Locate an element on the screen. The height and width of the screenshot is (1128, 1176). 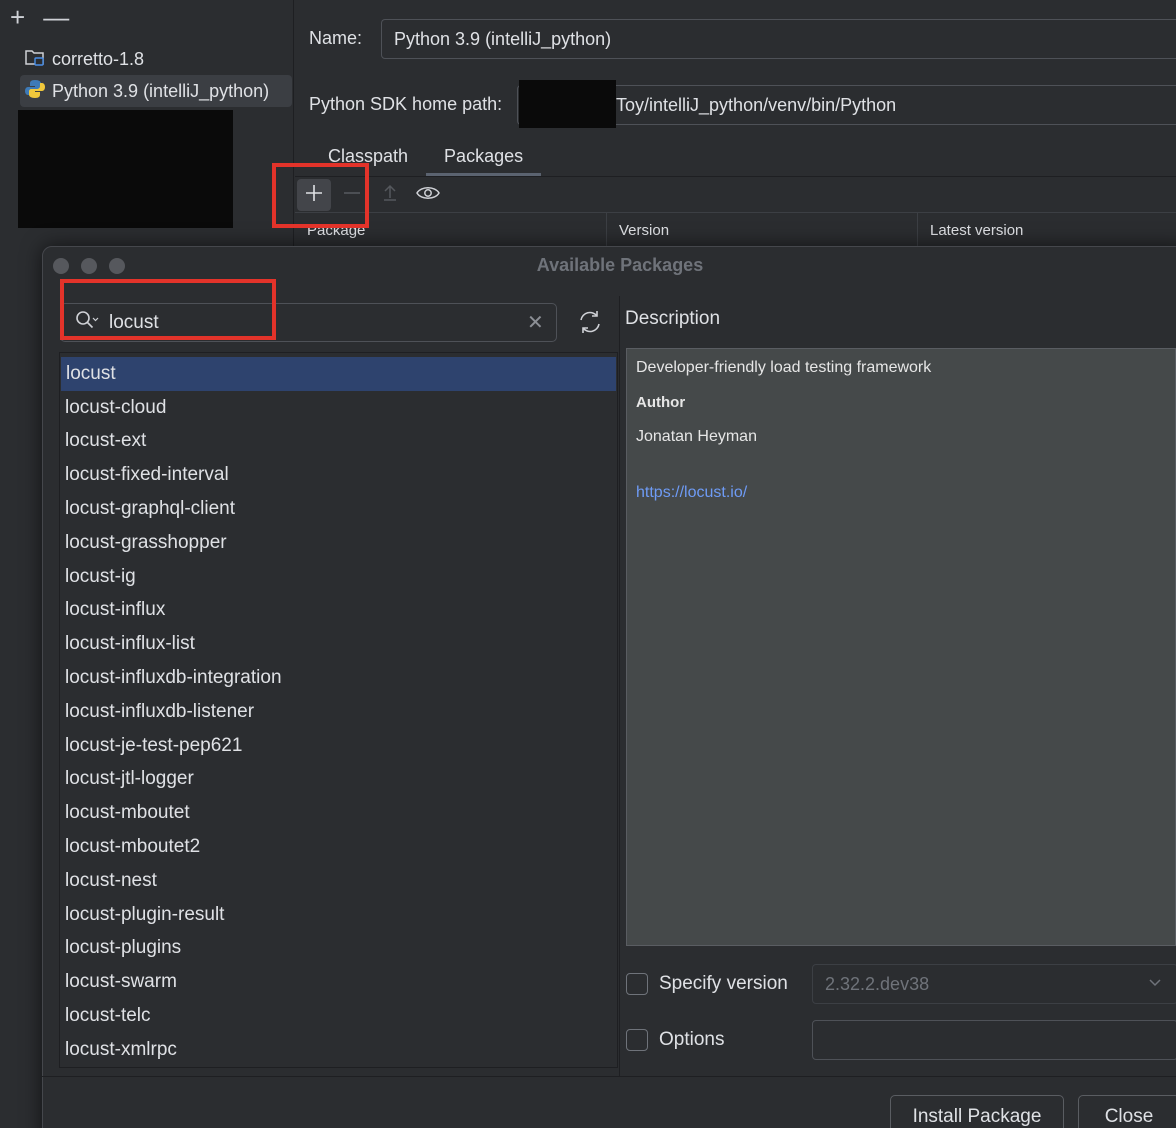
highlight-box-add-button is located at coordinates (320, 195).